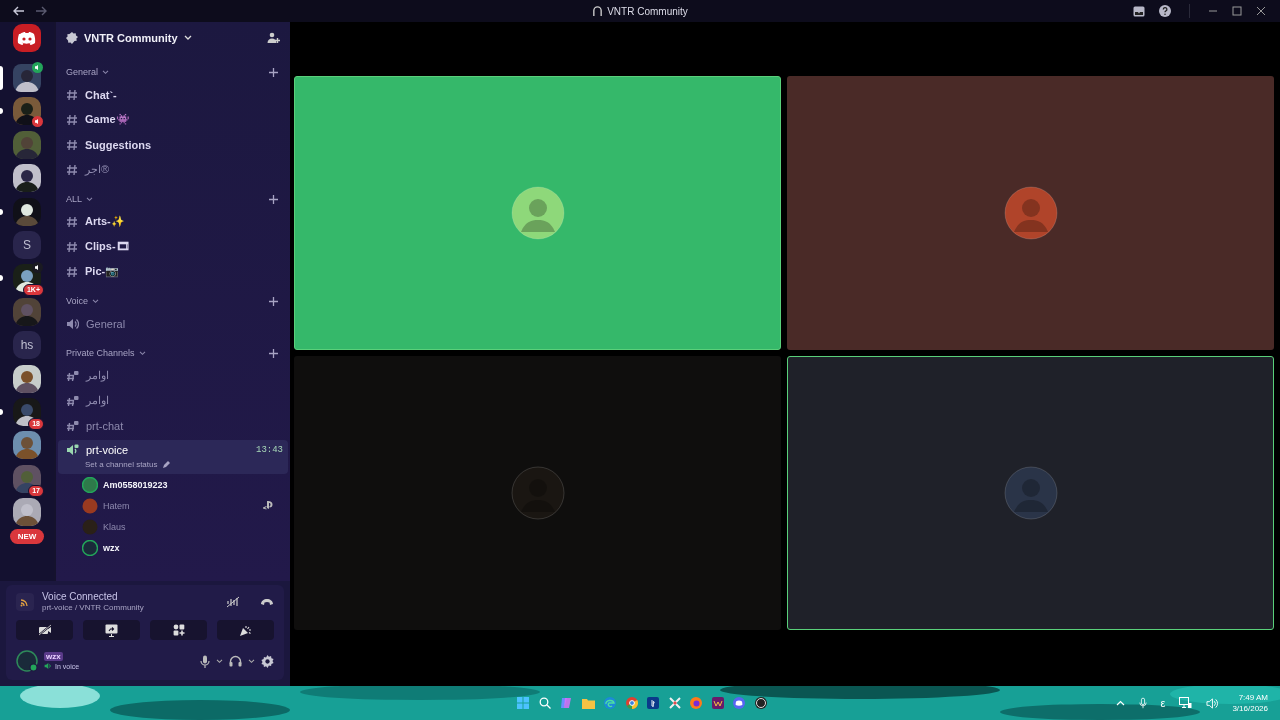 The width and height of the screenshot is (1280, 720). I want to click on server-icon: S, so click(27, 244).